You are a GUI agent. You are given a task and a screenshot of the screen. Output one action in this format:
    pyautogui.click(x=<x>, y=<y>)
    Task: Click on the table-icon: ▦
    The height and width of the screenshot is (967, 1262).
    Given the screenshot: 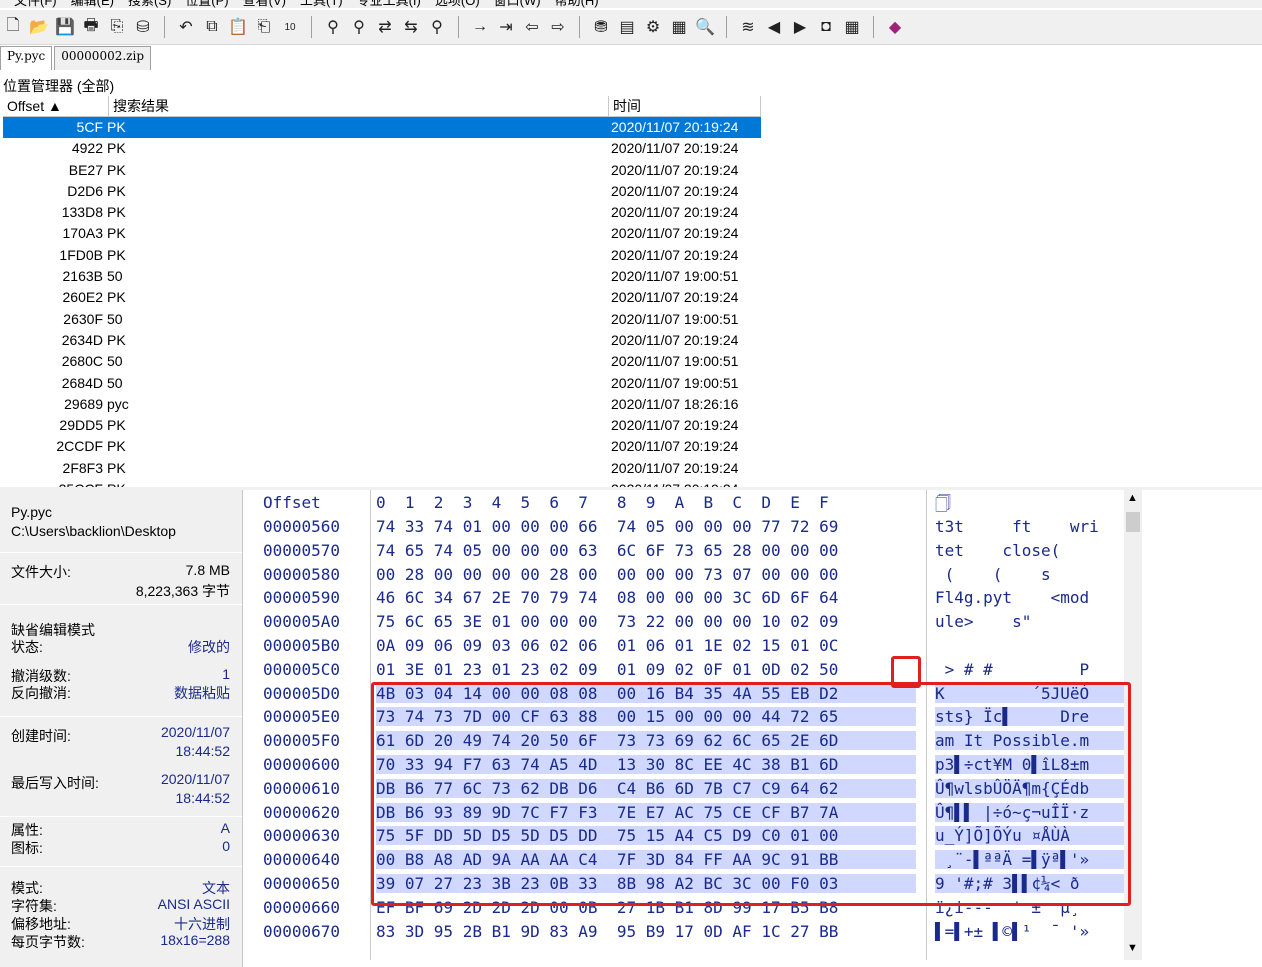 What is the action you would take?
    pyautogui.click(x=852, y=27)
    